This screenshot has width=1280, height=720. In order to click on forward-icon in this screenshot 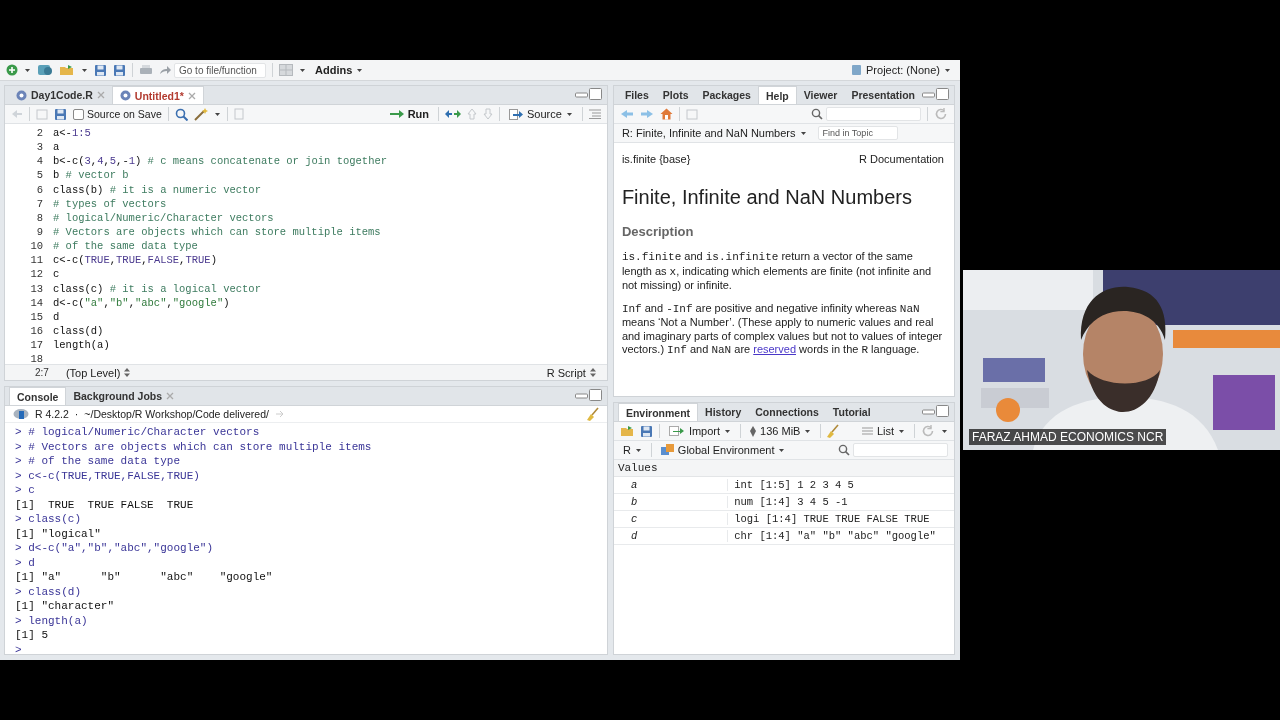, I will do `click(646, 114)`.